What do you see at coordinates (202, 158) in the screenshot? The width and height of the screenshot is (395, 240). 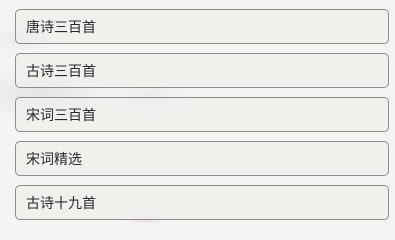 I see `collection-item-songci-selected: 宋词精选` at bounding box center [202, 158].